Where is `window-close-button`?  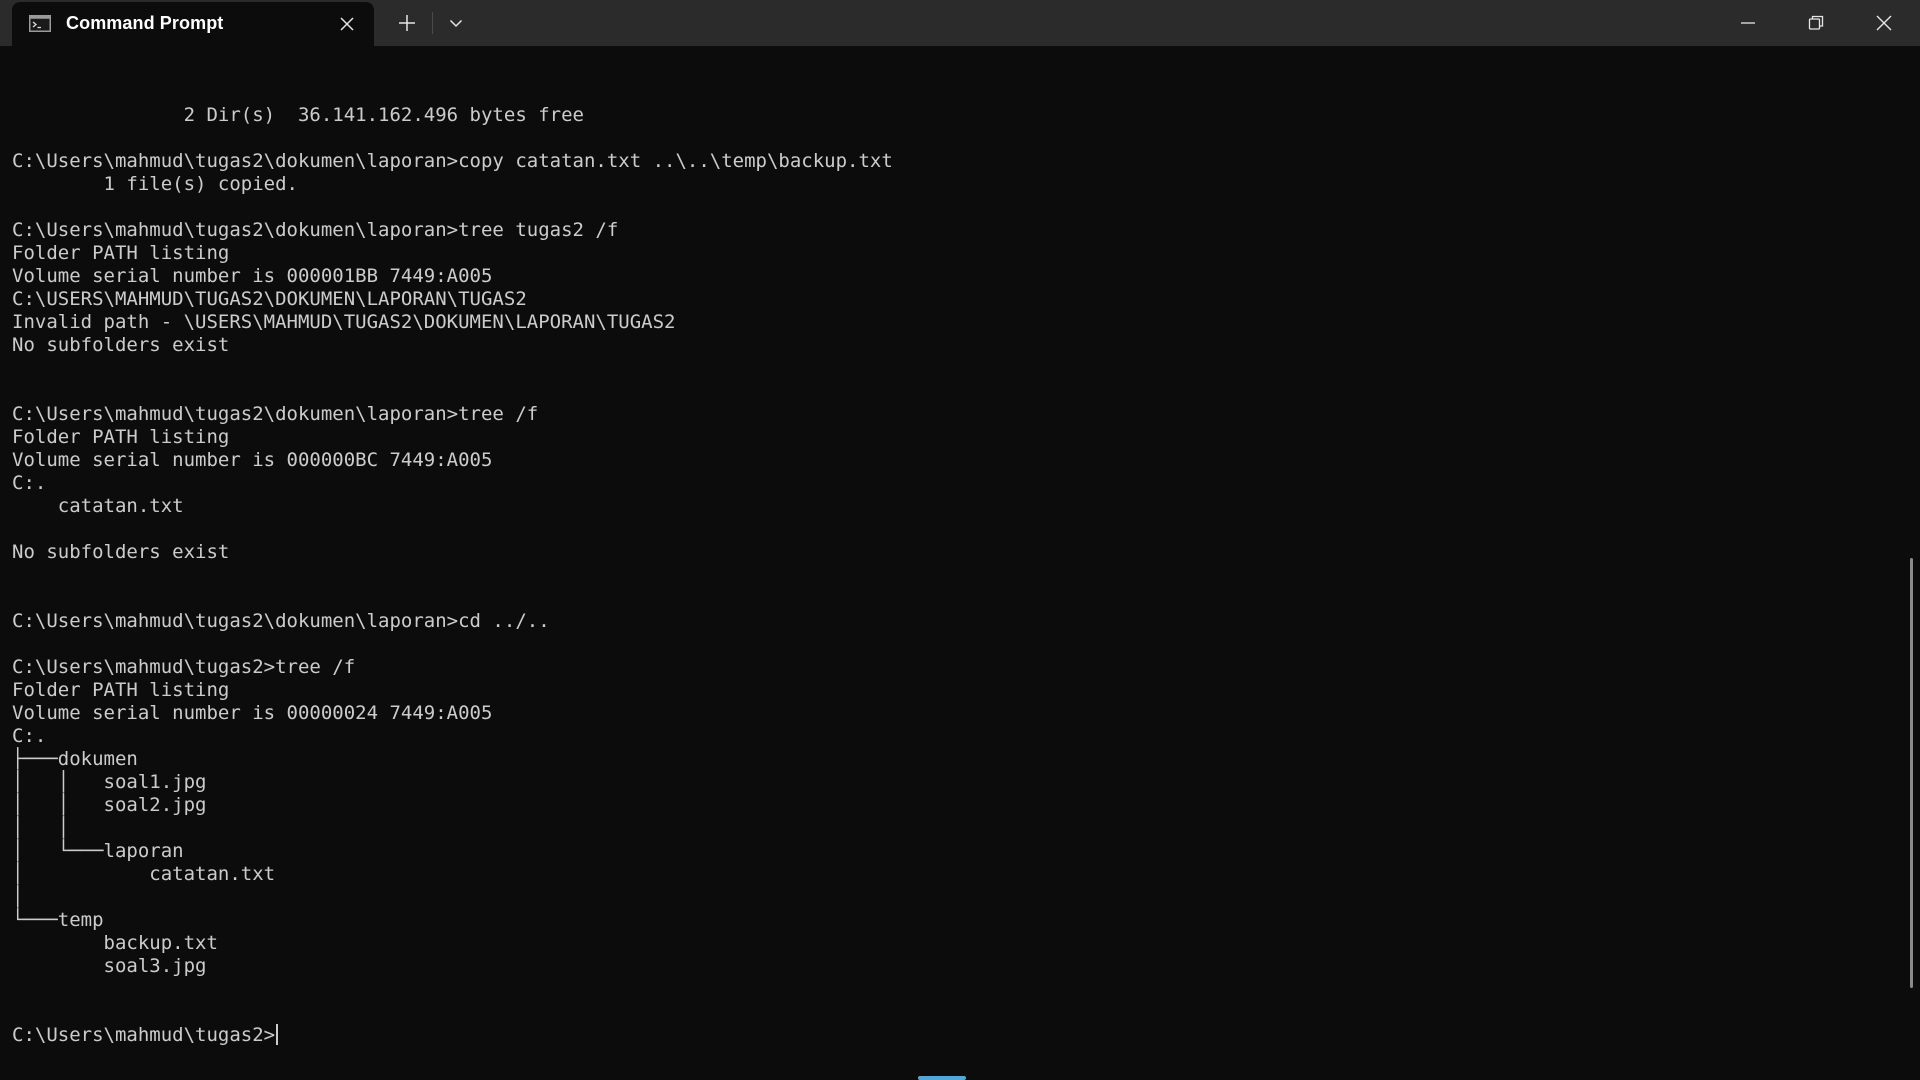
window-close-button is located at coordinates (1884, 23).